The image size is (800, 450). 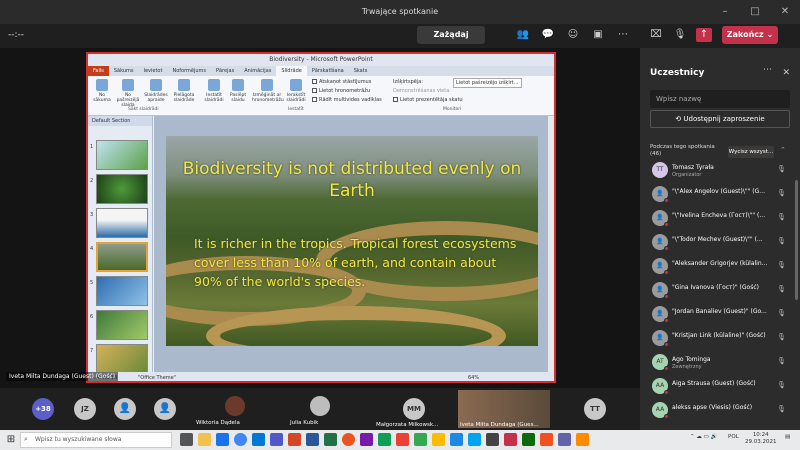 What do you see at coordinates (128, 93) in the screenshot?
I see `from-current-button: No pašreizējā slaida` at bounding box center [128, 93].